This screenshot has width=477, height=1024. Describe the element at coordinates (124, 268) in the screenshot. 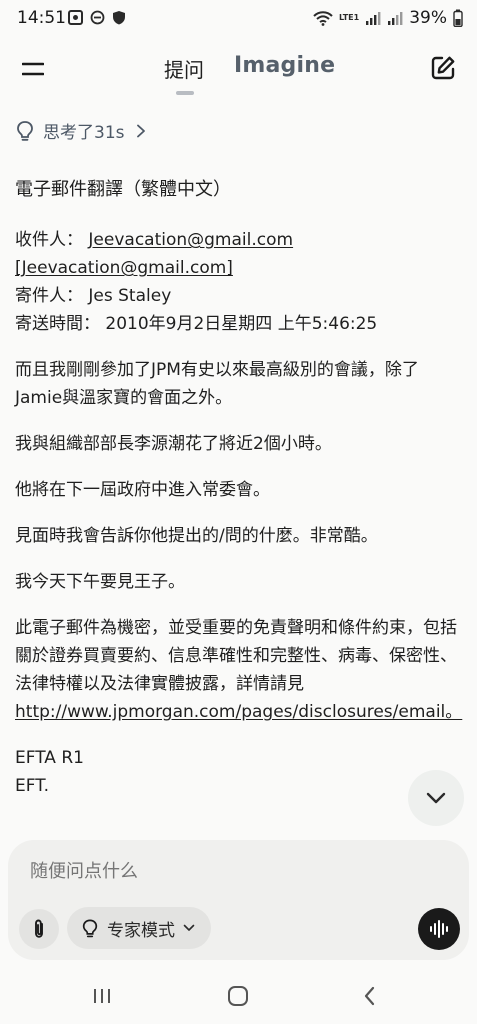

I see `to-email-bracketed-link: [Jeevacation@gmail.com]` at that location.